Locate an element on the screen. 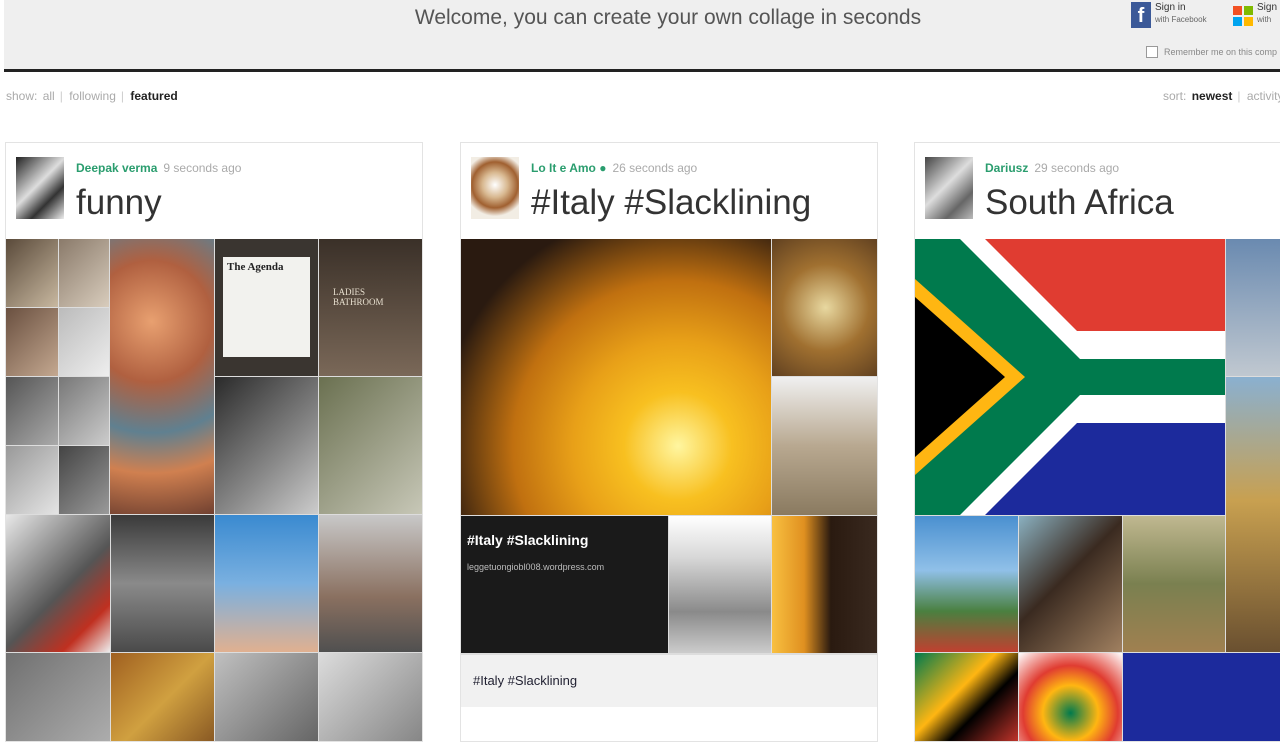  post-time: 29 seconds ago is located at coordinates (1077, 168).